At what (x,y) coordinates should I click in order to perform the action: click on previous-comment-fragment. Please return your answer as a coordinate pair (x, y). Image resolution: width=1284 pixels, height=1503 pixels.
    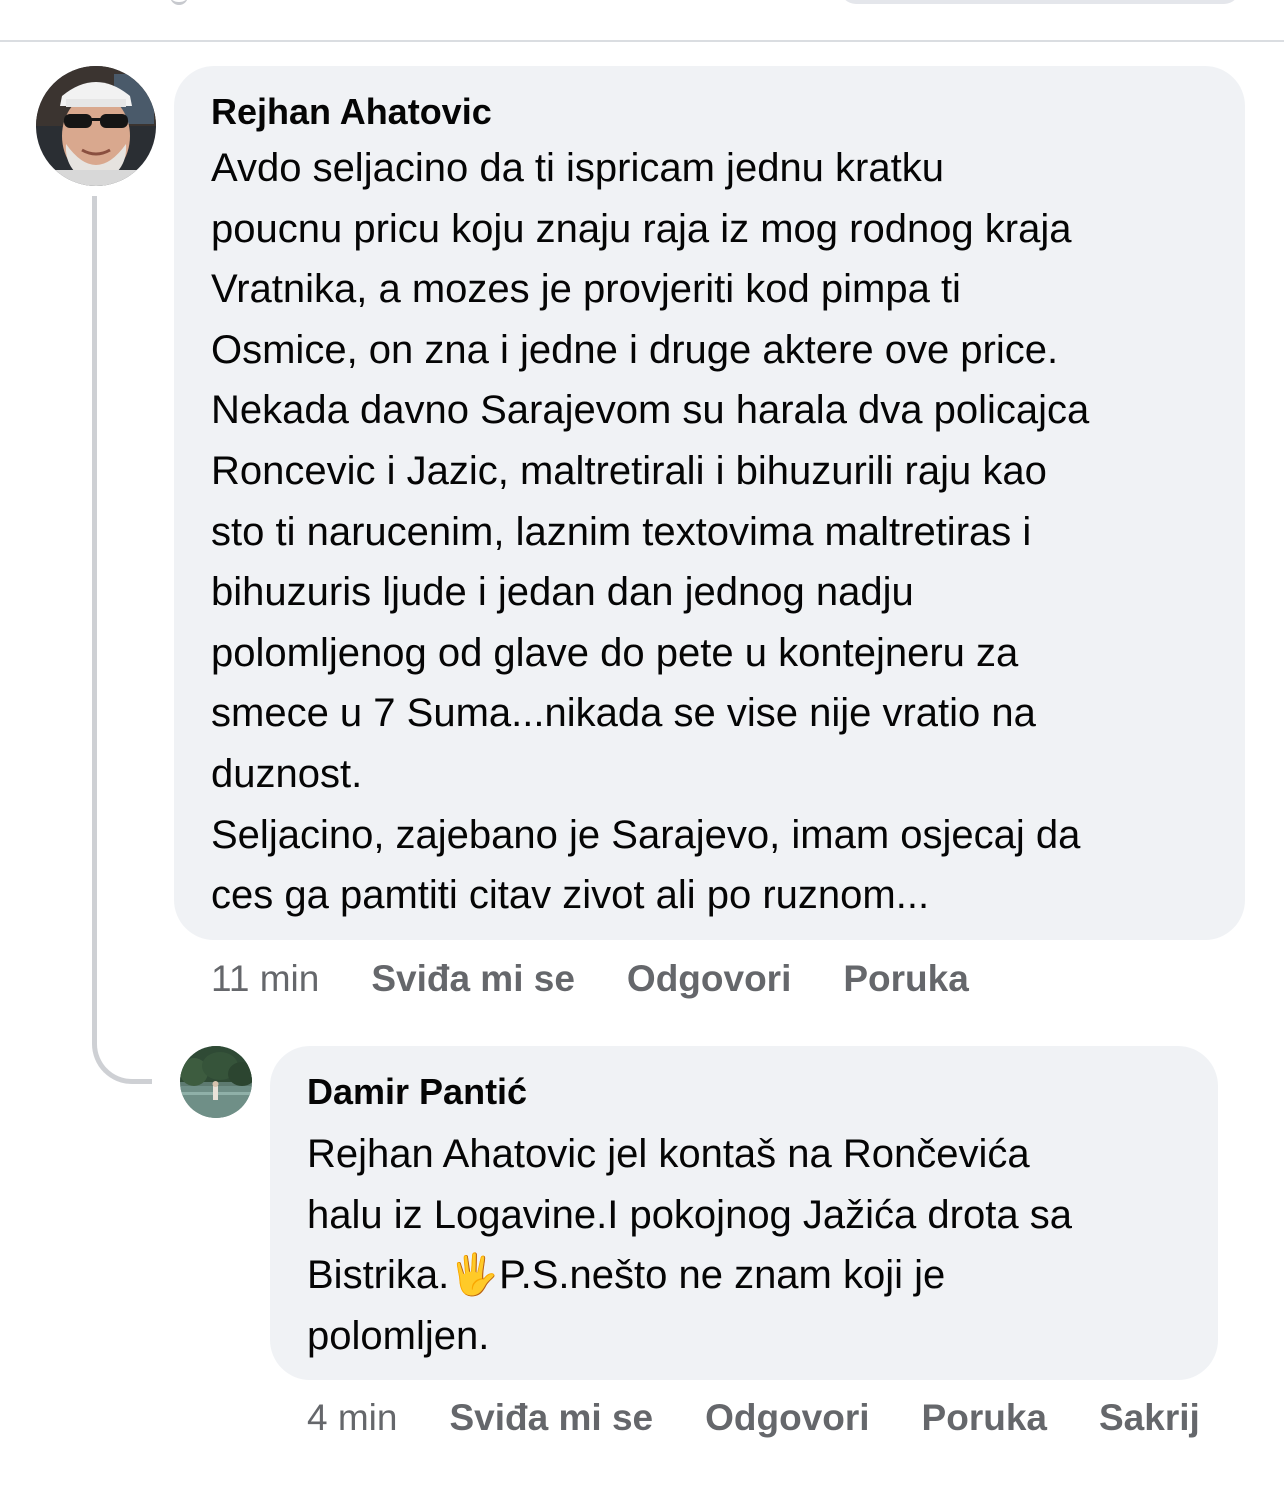
    Looking at the image, I should click on (179, 2).